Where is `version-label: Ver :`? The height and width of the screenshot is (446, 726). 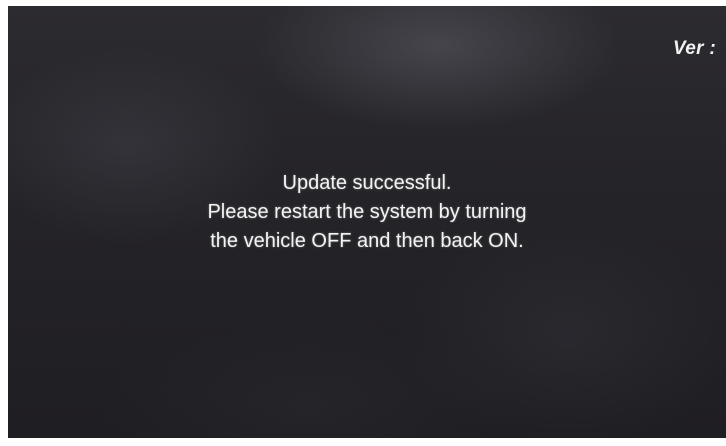
version-label: Ver : is located at coordinates (694, 48).